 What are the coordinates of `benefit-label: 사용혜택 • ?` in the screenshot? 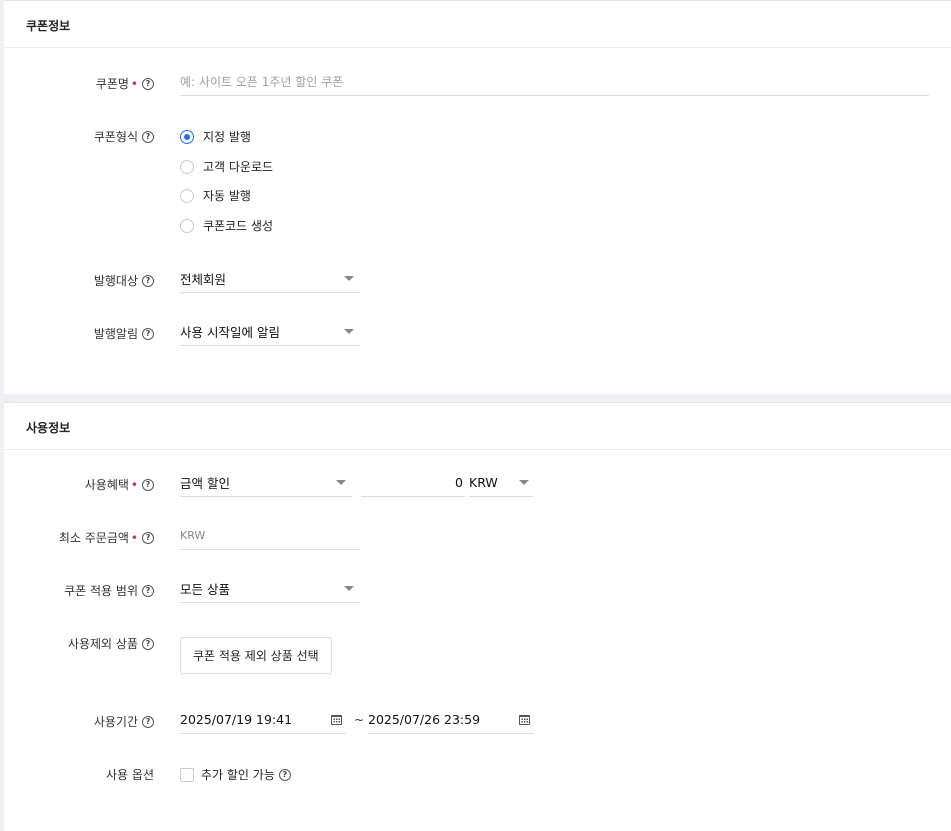 It's located at (119, 484).